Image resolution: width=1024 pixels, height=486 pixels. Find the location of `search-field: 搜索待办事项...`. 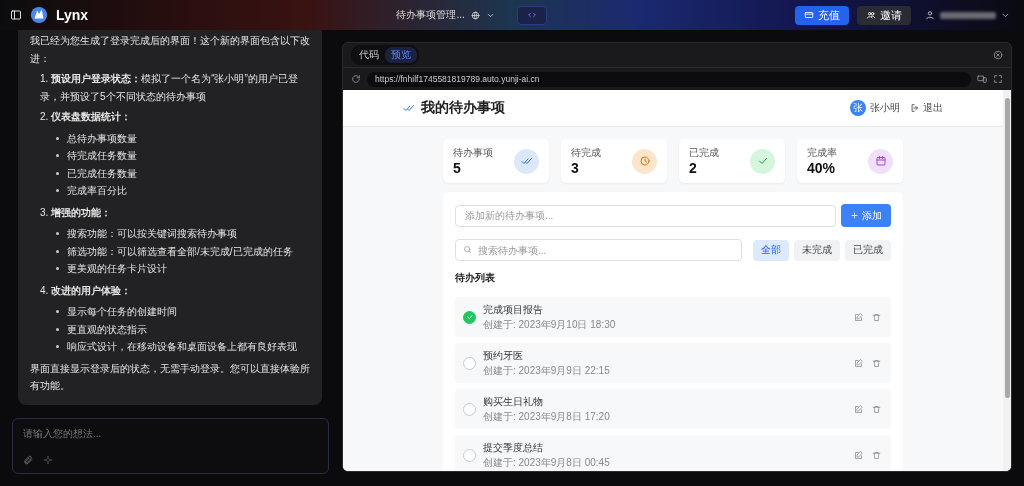

search-field: 搜索待办事项... is located at coordinates (598, 250).